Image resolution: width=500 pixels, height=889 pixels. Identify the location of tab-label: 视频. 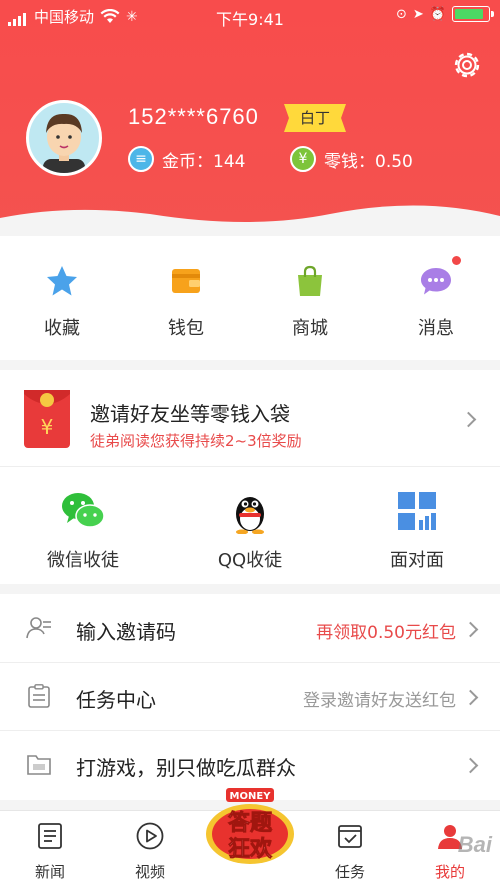
(149, 872).